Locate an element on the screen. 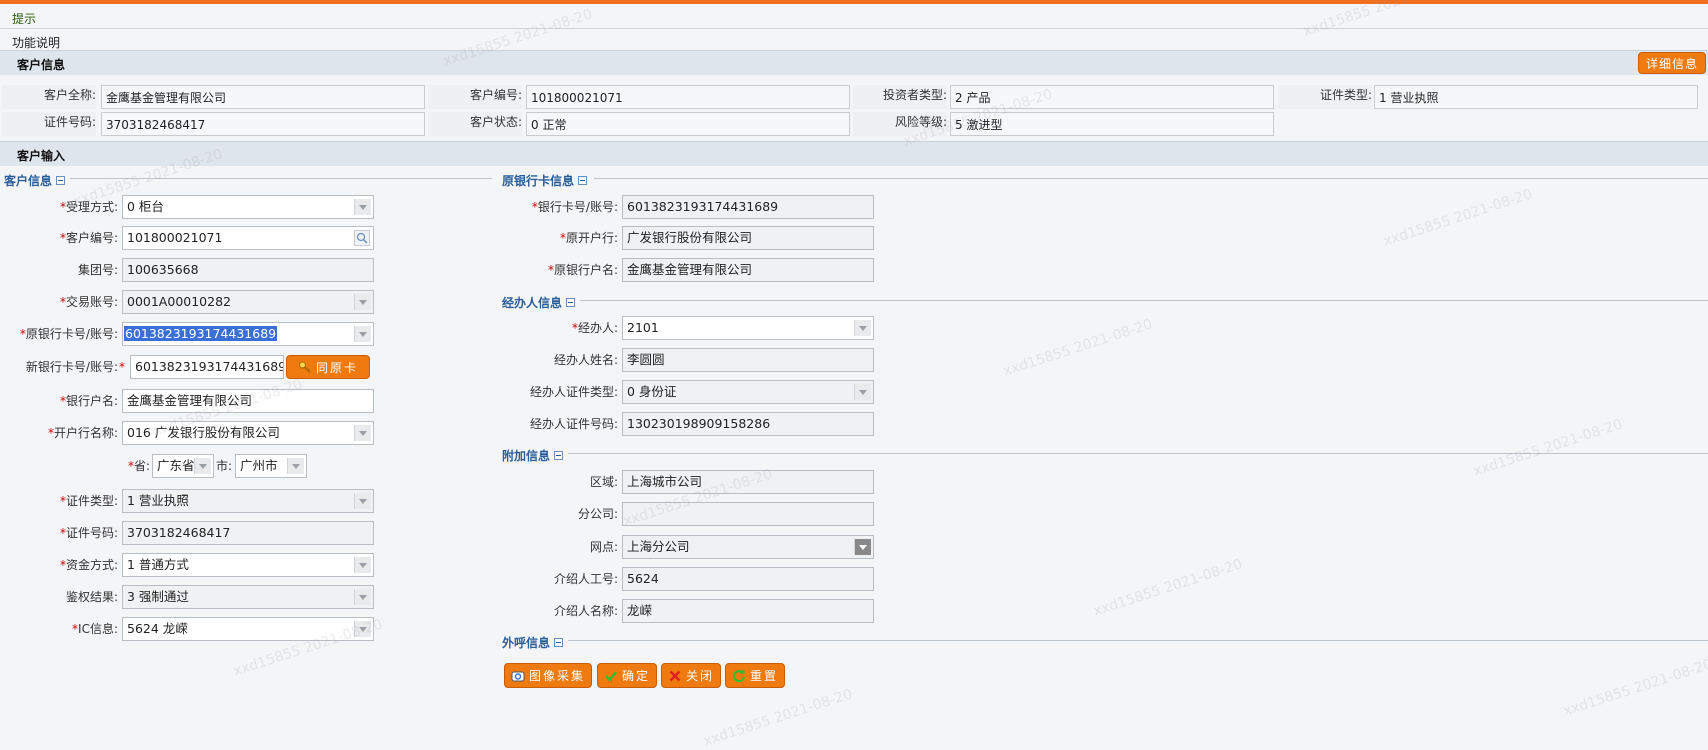 Image resolution: width=1708 pixels, height=750 pixels. detail-info-label: 详细信息 is located at coordinates (1671, 63).